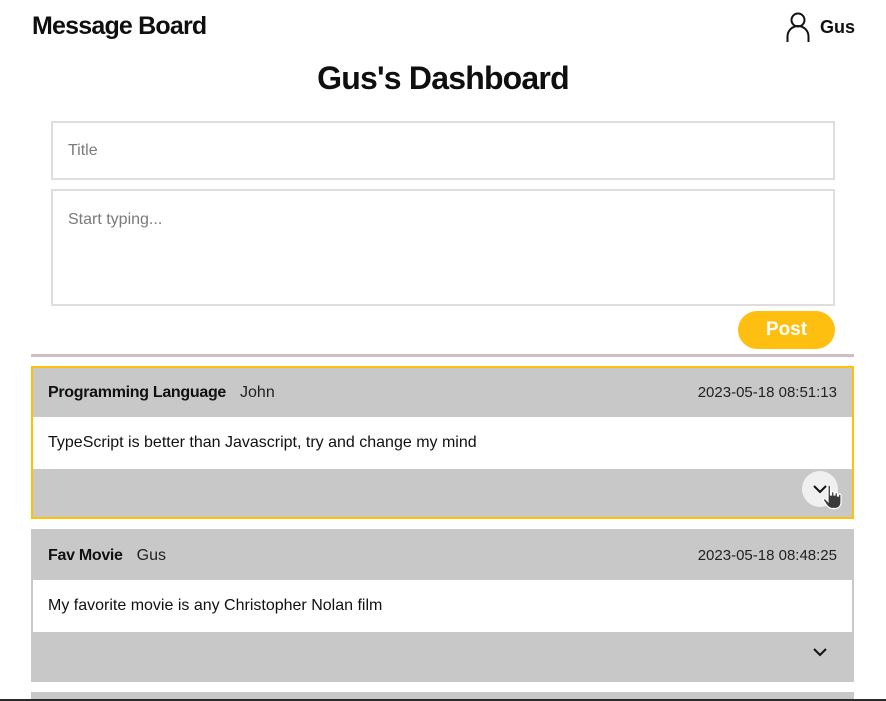 This screenshot has height=701, width=886. I want to click on post-author: John, so click(257, 392).